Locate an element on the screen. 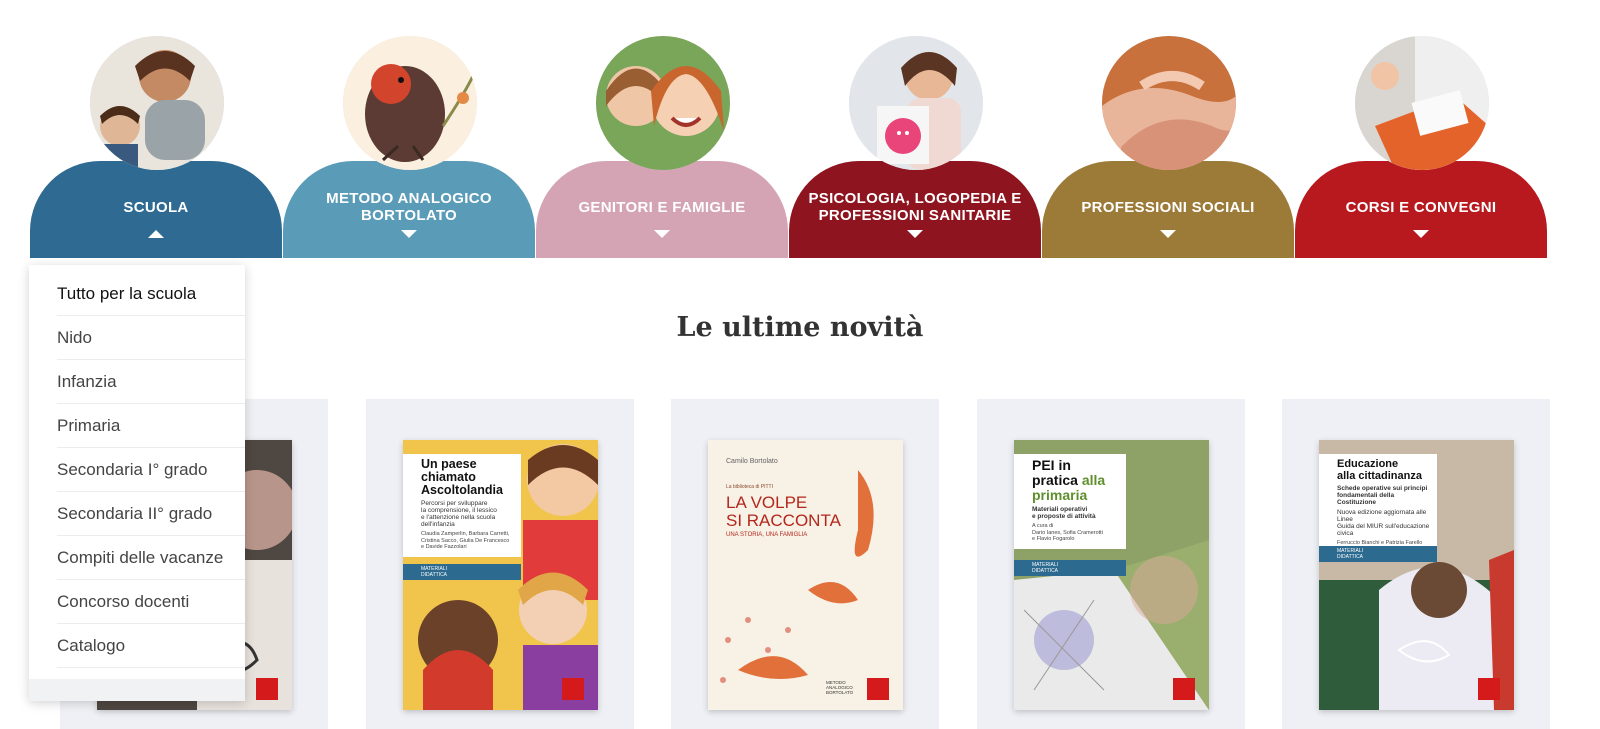 The height and width of the screenshot is (729, 1600). cover-collection: La biblioteca di PITTI is located at coordinates (749, 487).